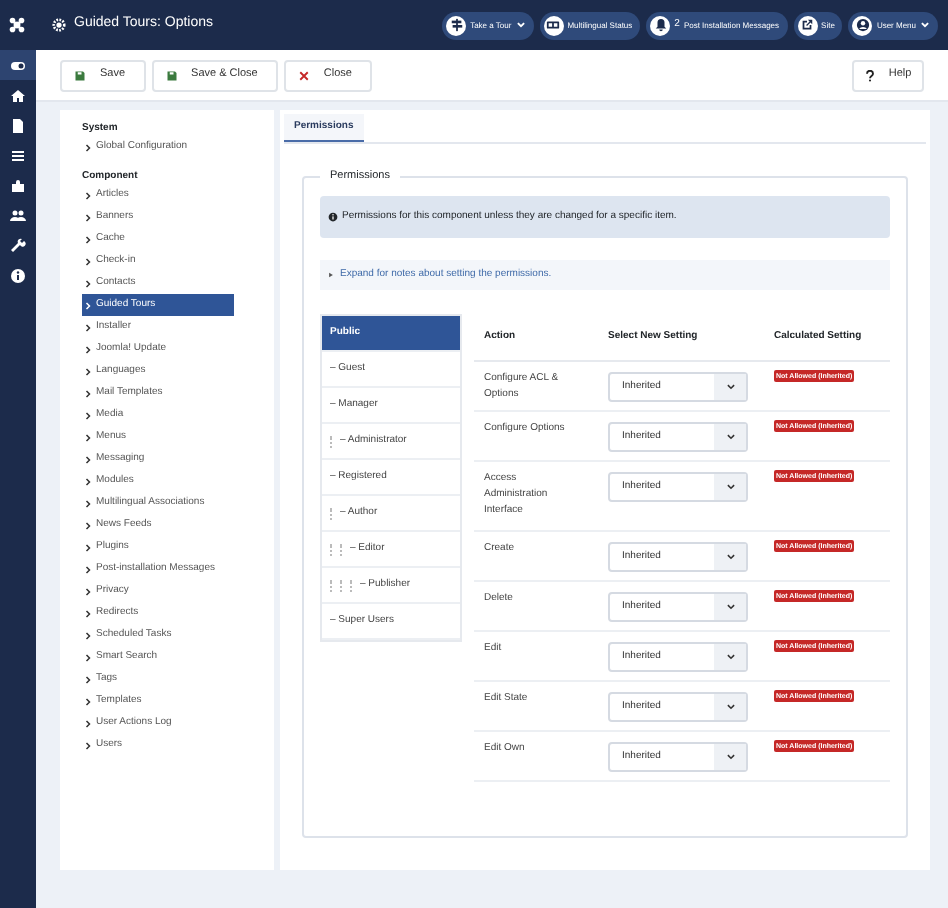 This screenshot has height=908, width=948. Describe the element at coordinates (18, 95) in the screenshot. I see `home-icon` at that location.